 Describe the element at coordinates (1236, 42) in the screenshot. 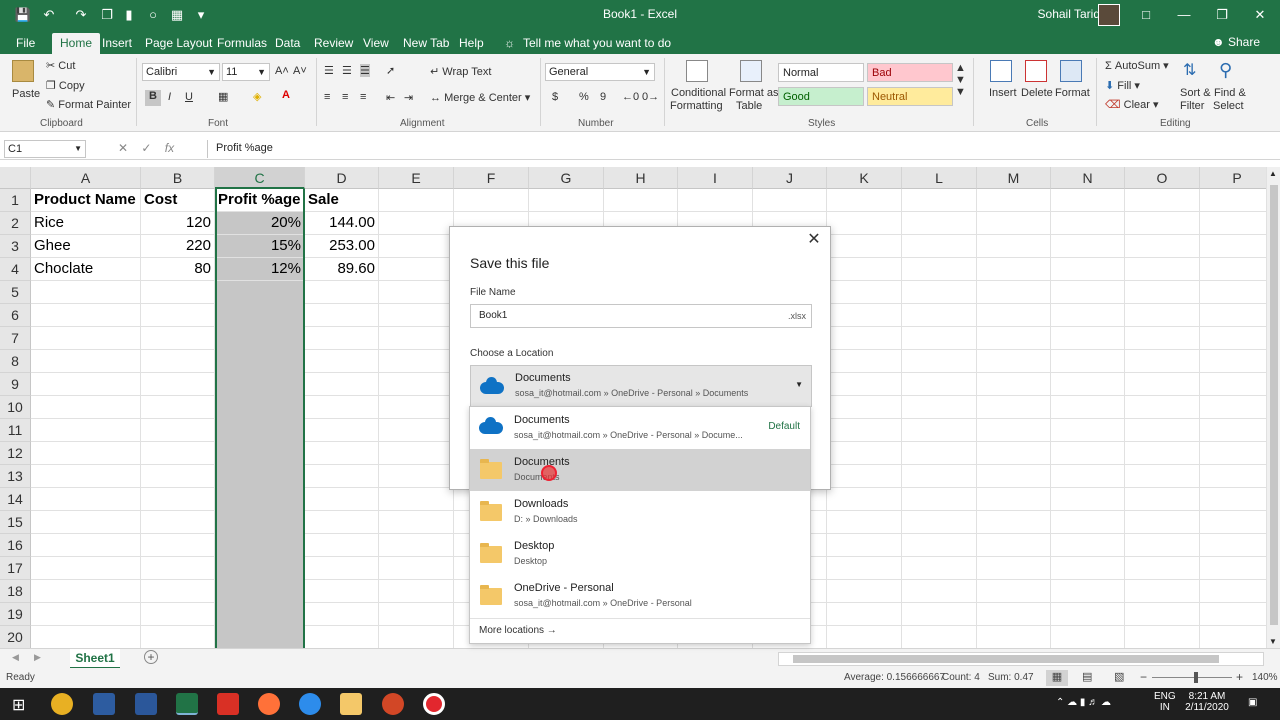

I see `share-button: ☻ Share` at that location.